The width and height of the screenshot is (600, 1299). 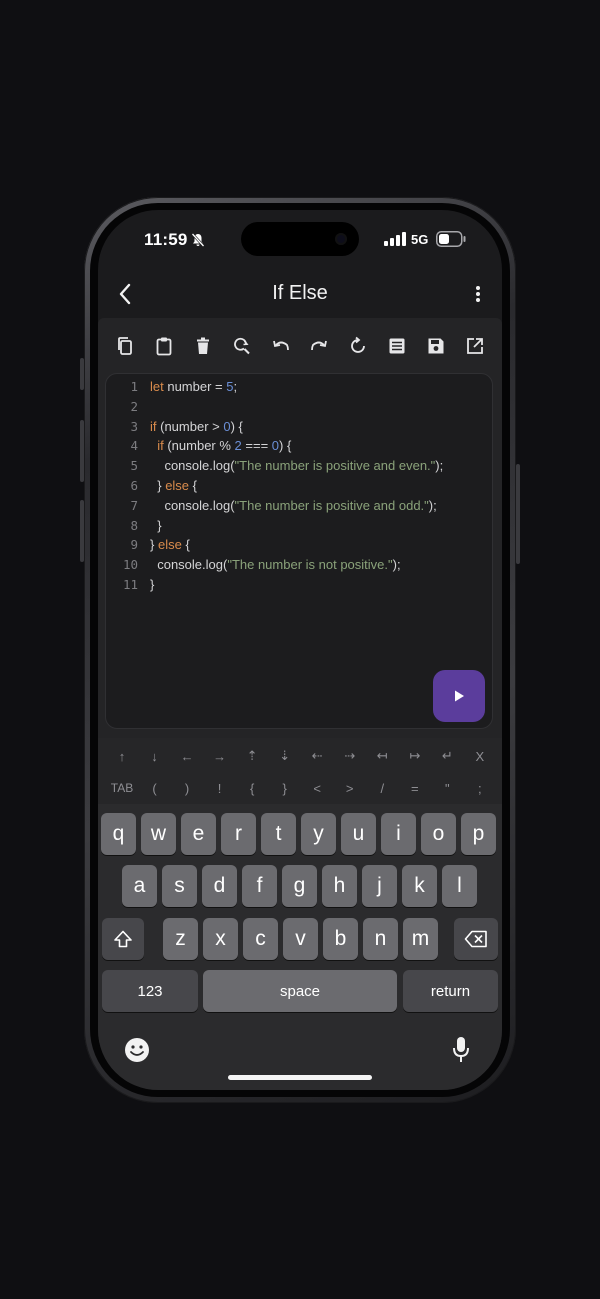 I want to click on key-n: n, so click(x=380, y=939).